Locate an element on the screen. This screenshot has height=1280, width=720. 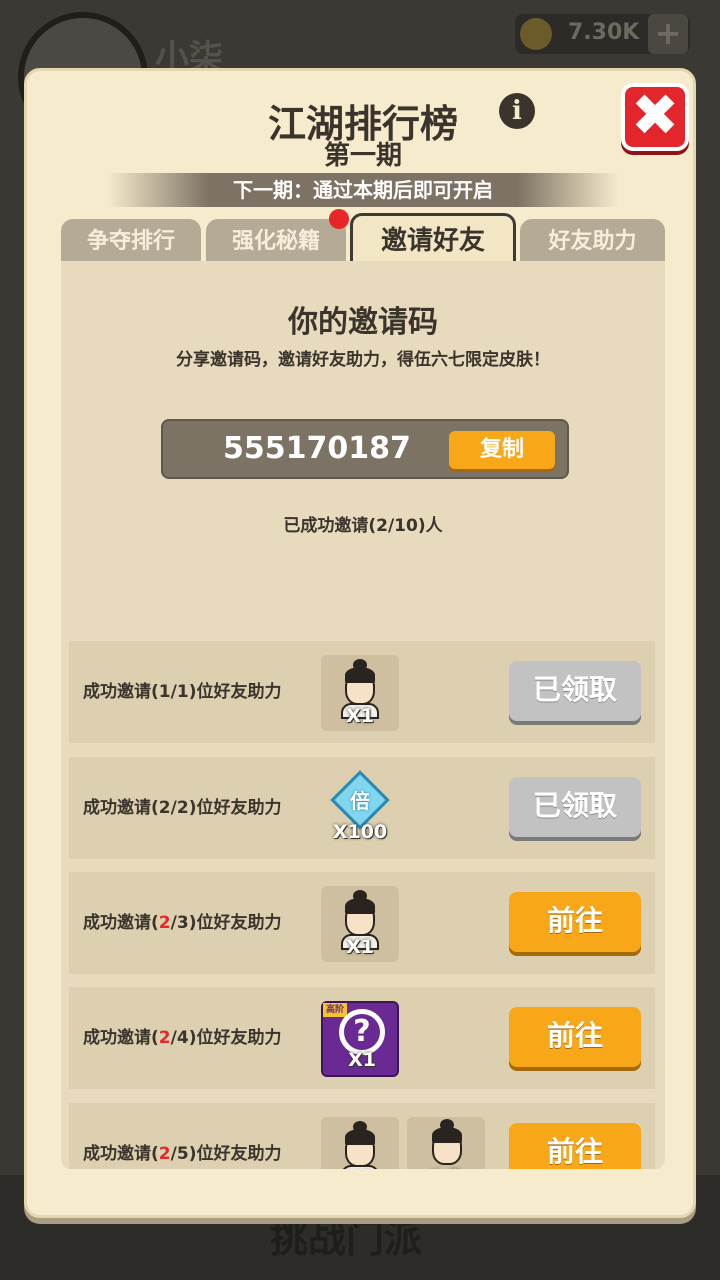
mystery-reward: 高阶 ? X1 is located at coordinates (360, 1039).